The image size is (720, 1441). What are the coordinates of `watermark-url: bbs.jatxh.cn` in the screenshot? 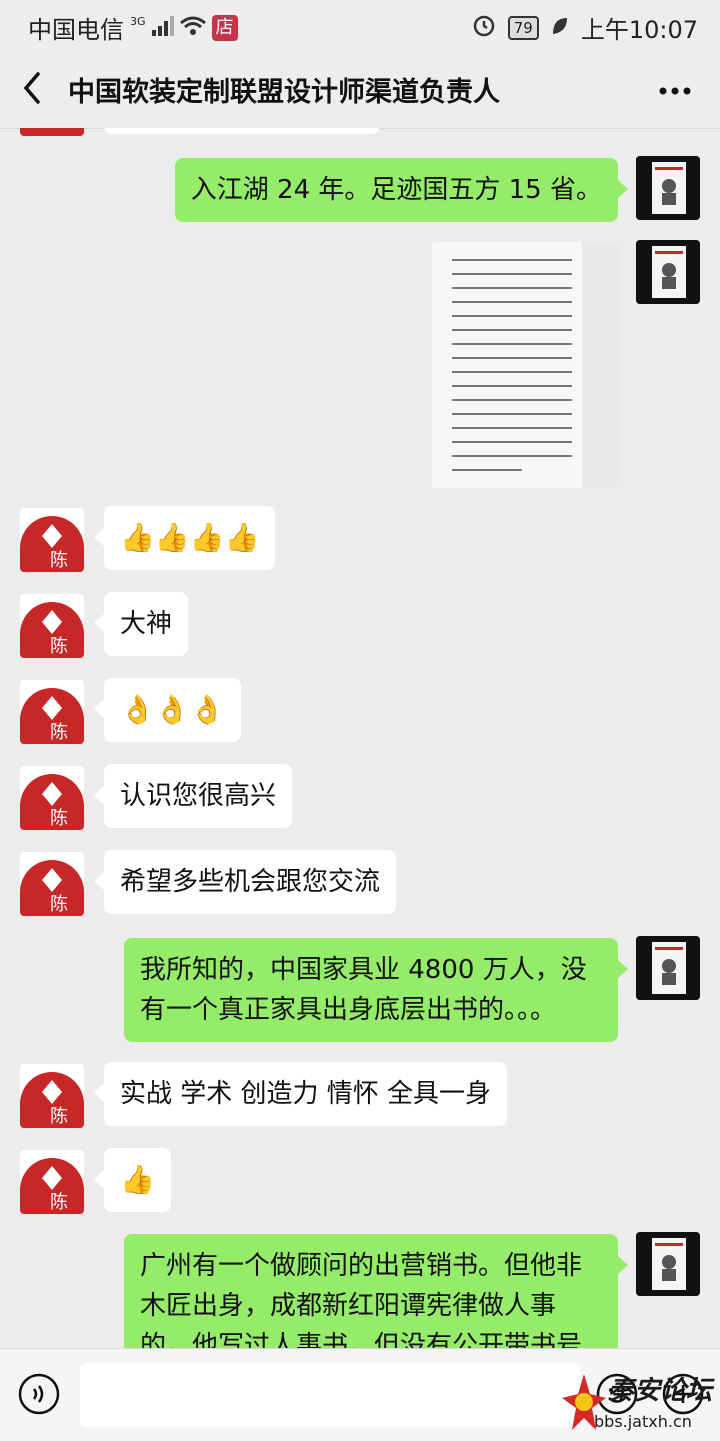 It's located at (643, 1421).